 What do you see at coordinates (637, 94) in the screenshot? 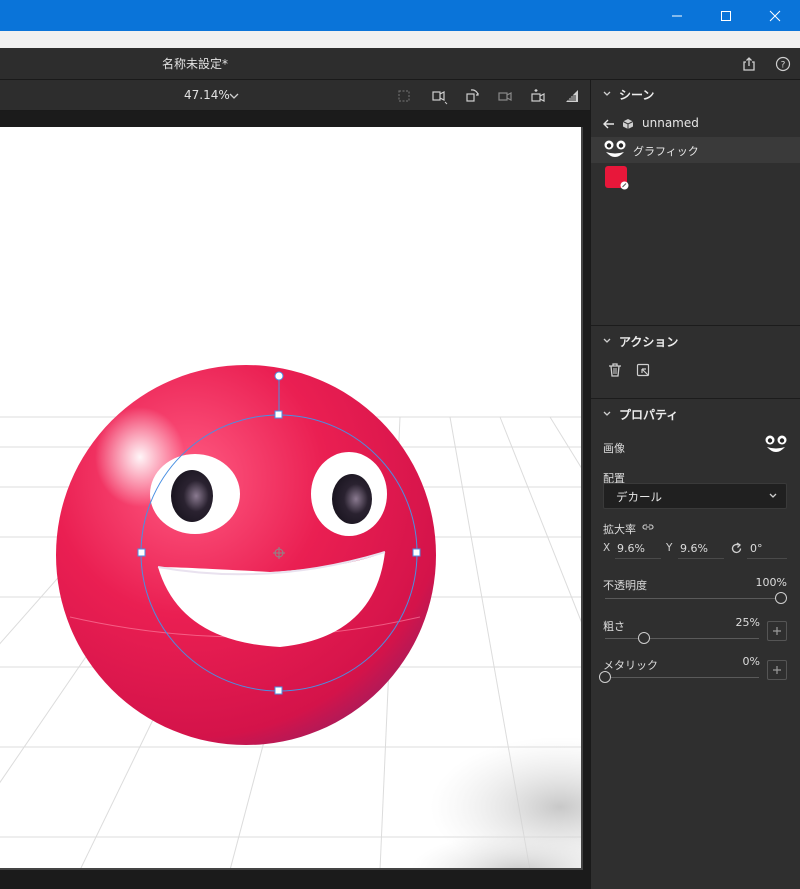
I see `scene-title: シーン` at bounding box center [637, 94].